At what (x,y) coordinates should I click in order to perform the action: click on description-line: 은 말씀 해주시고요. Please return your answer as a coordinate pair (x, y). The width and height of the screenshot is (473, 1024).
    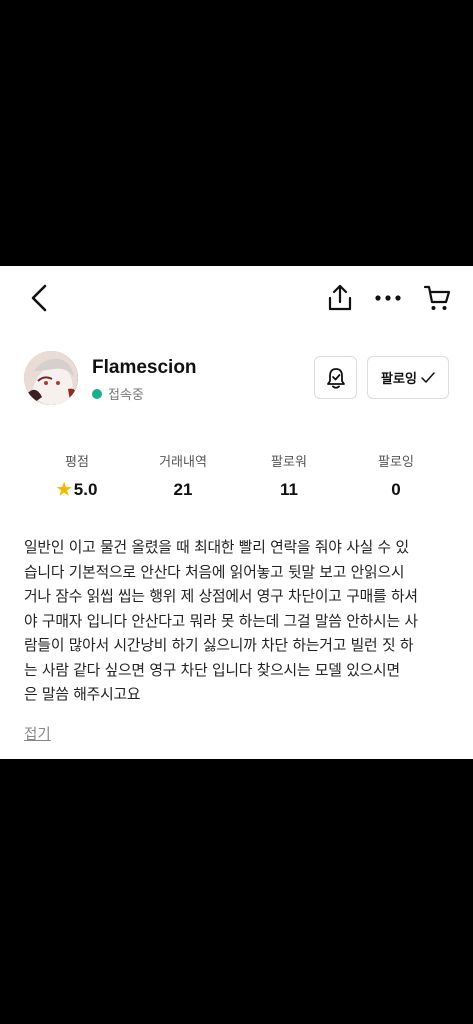
    Looking at the image, I should click on (82, 694).